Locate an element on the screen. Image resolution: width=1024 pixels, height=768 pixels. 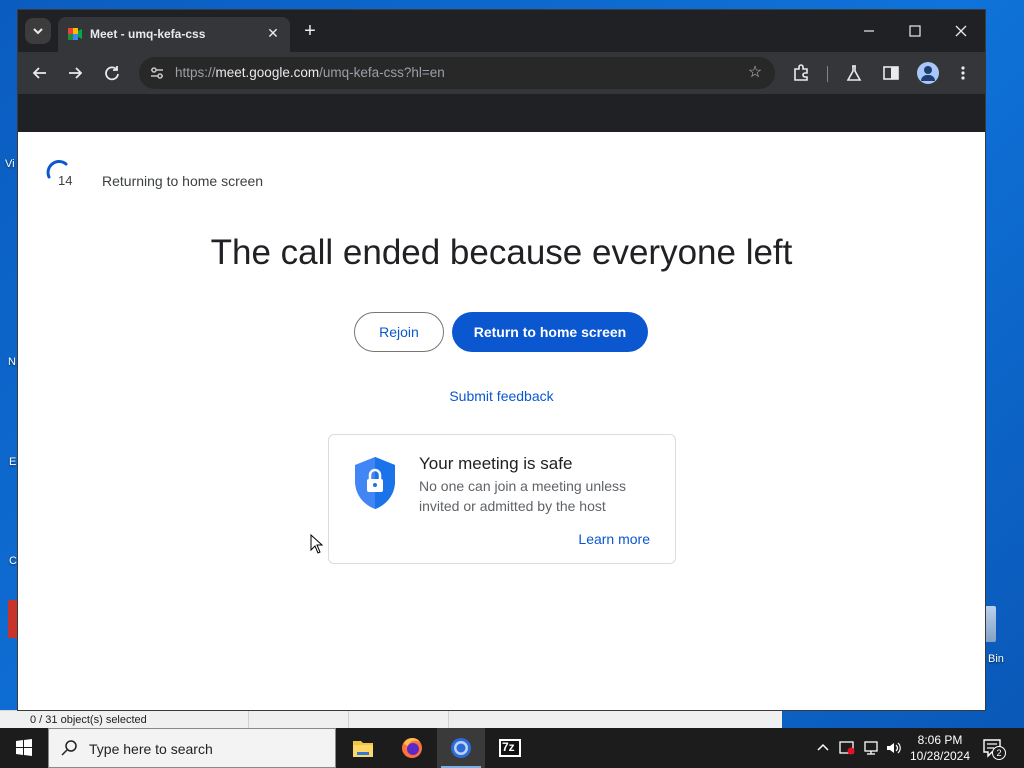
back-button is located at coordinates (40, 73).